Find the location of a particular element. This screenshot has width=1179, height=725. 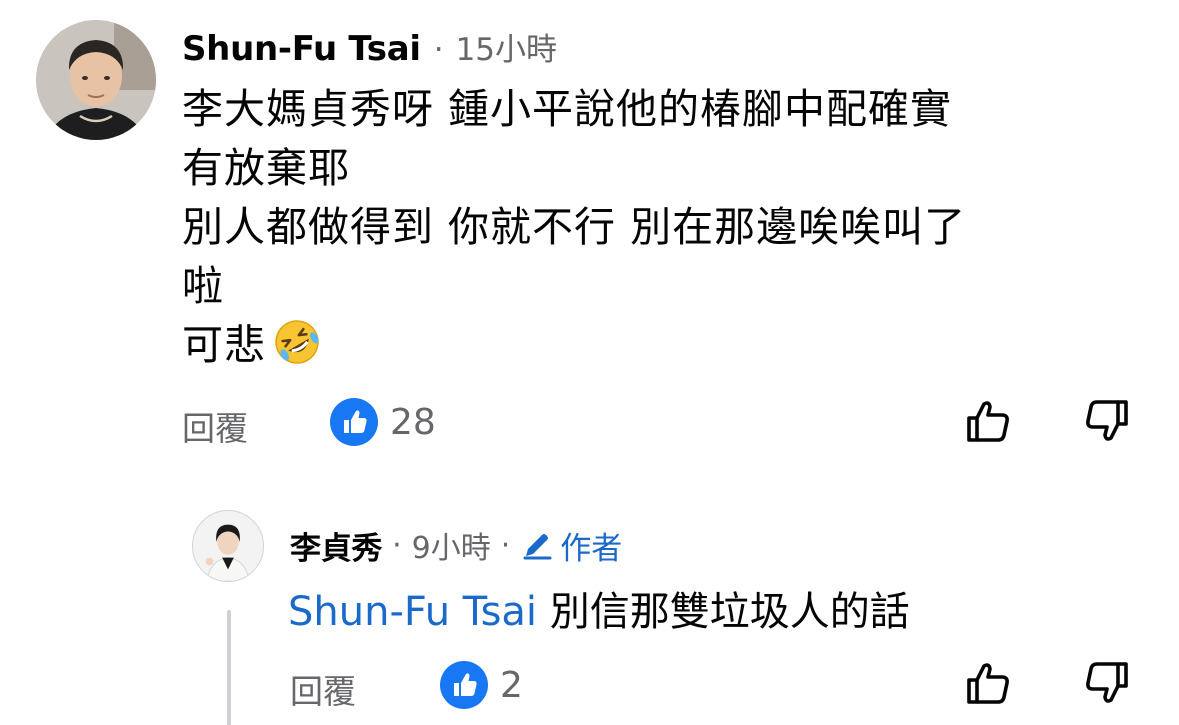

comment-line: 有放棄耶 is located at coordinates (266, 168).